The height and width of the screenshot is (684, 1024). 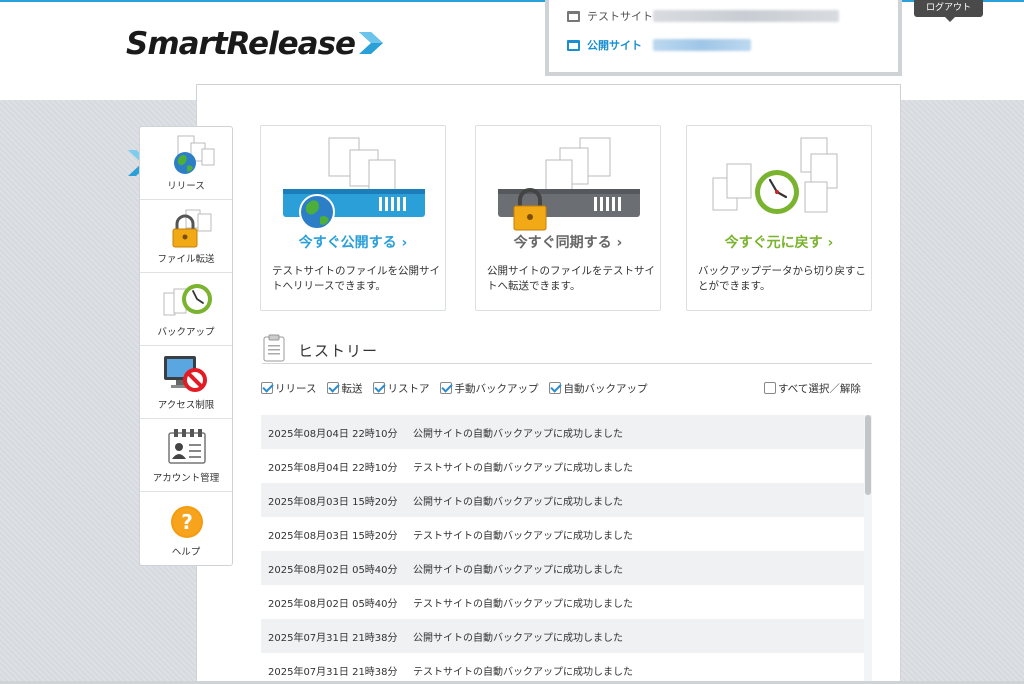 I want to click on filter-transfer-checkbox: 転送, so click(x=344, y=388).